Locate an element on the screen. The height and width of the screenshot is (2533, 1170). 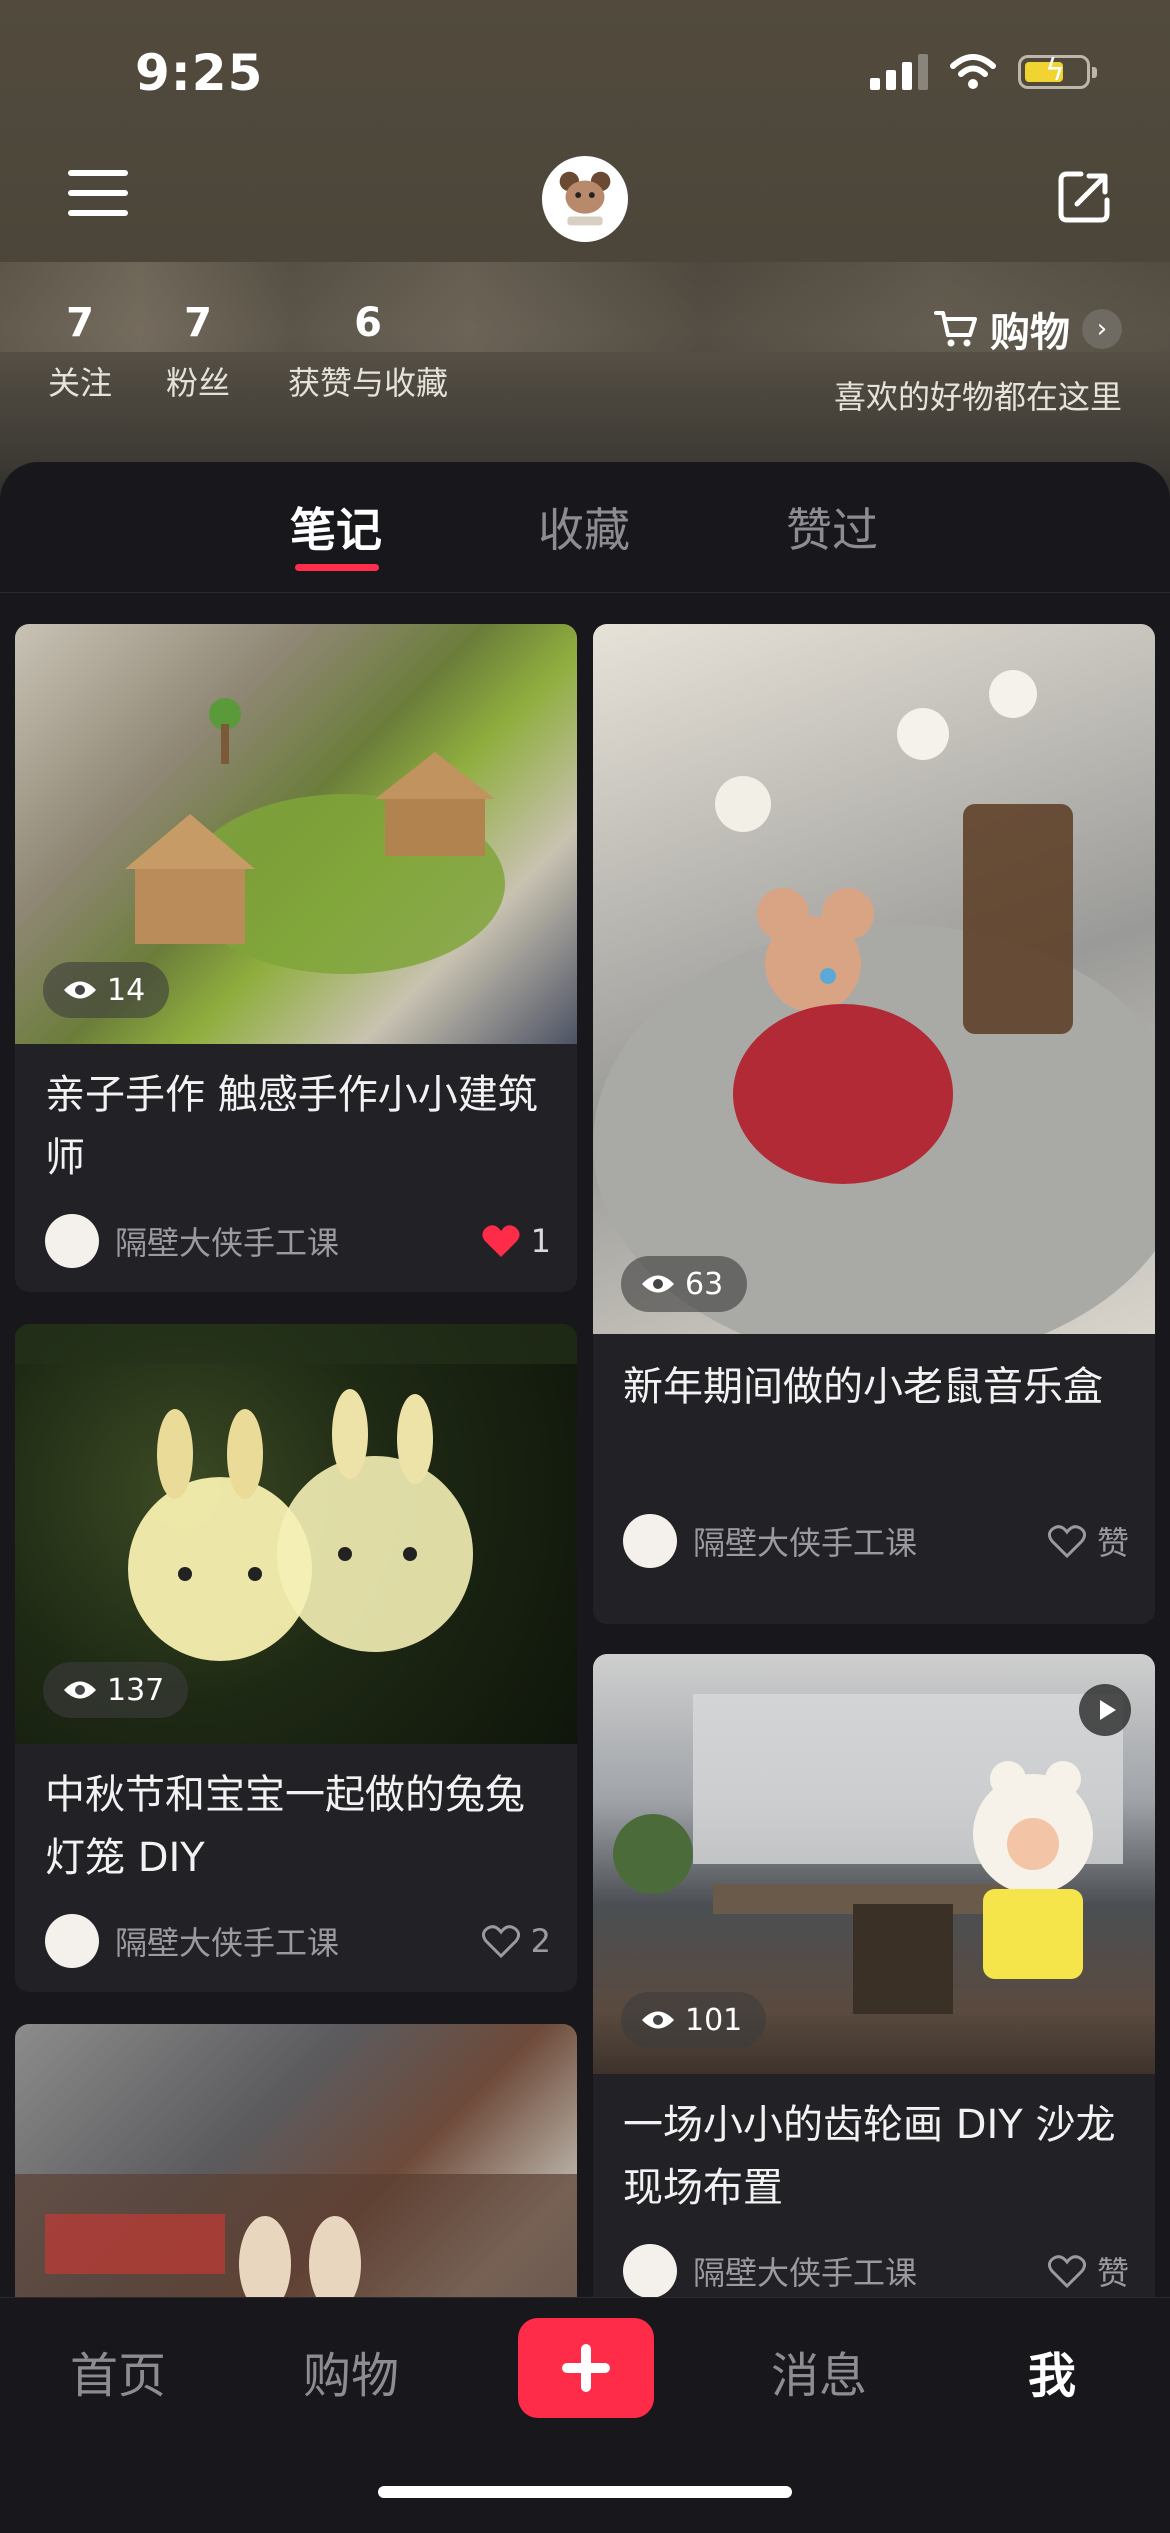
view-count-value: 101 is located at coordinates (714, 2020).